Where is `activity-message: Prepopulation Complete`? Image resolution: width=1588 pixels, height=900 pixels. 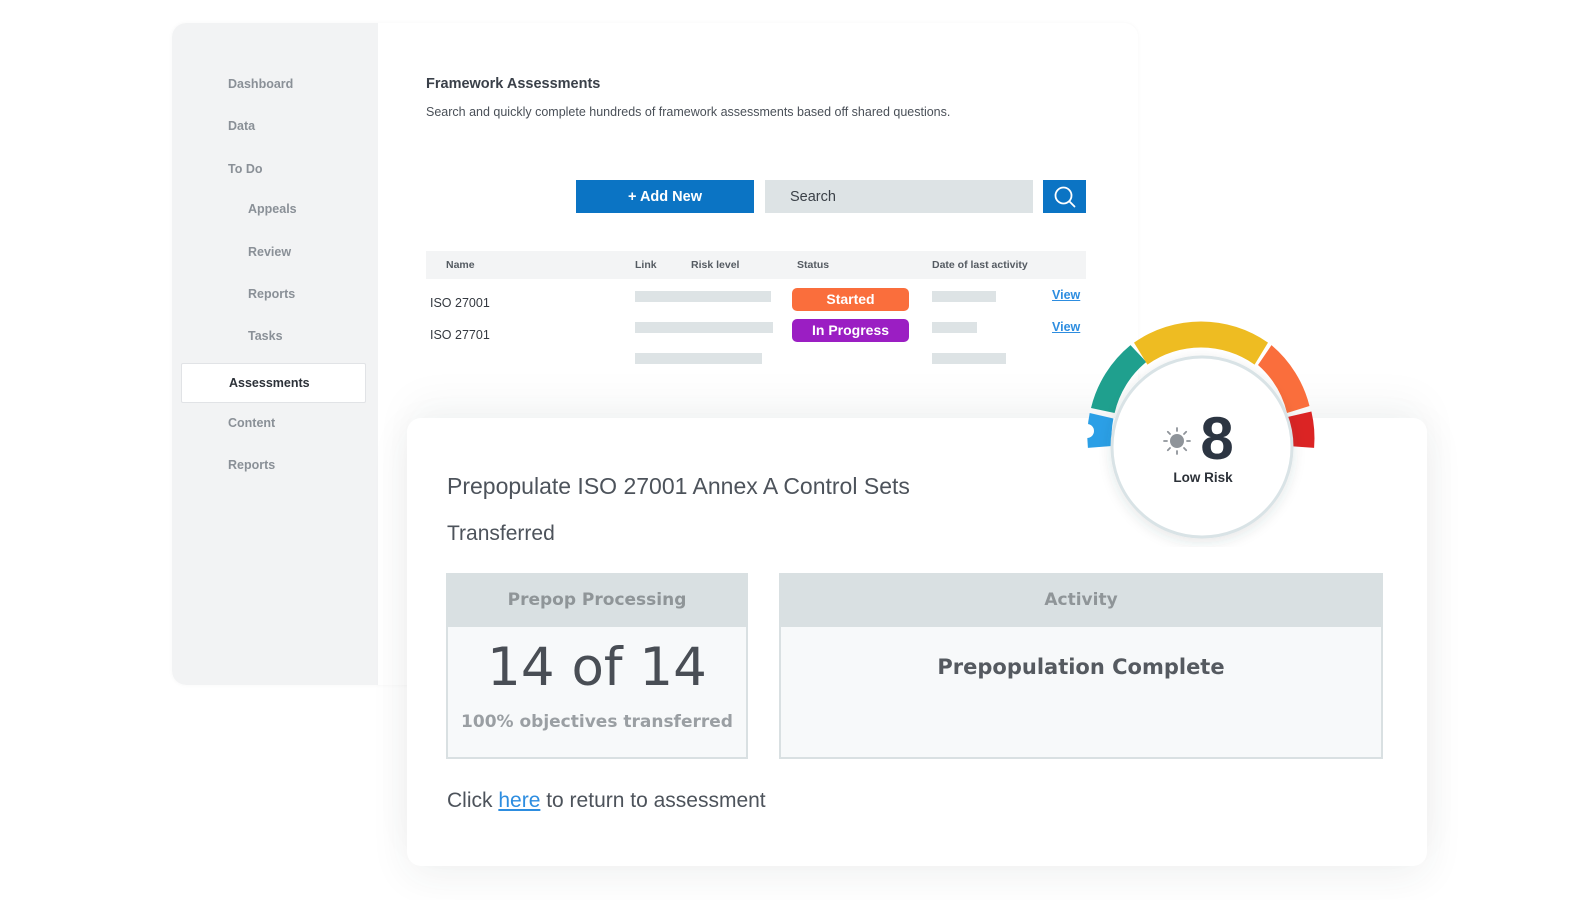 activity-message: Prepopulation Complete is located at coordinates (1081, 667).